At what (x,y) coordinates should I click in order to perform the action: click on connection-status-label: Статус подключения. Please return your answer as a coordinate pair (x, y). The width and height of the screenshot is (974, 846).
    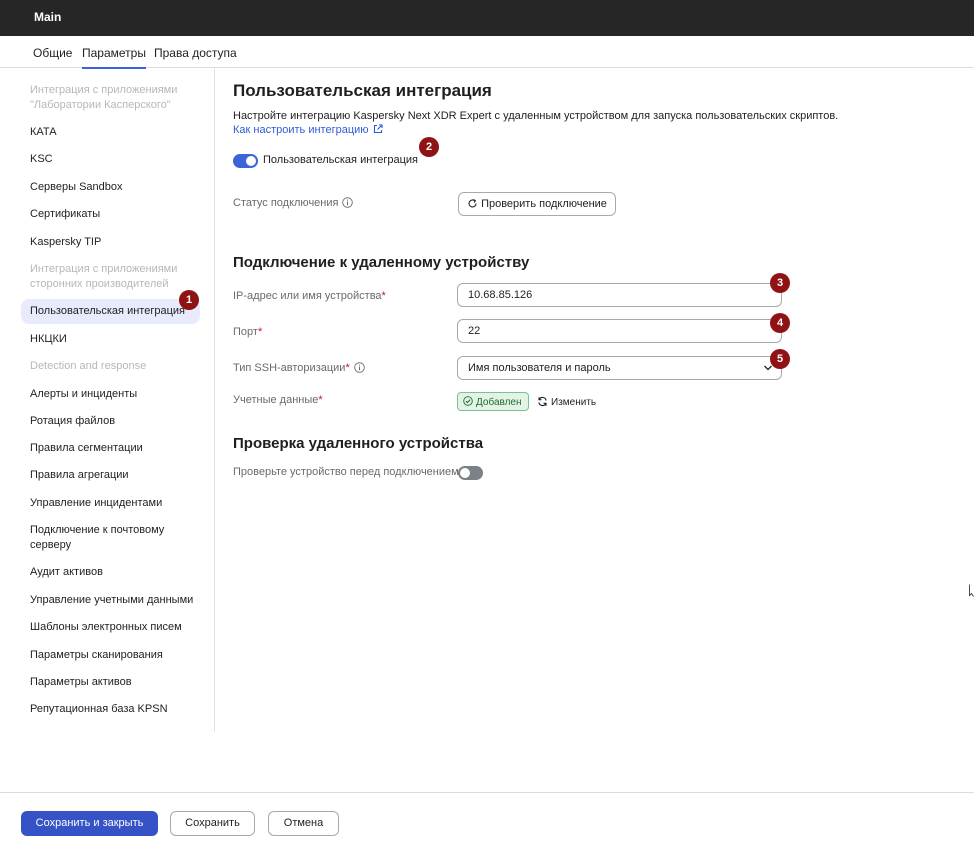
    Looking at the image, I should click on (293, 203).